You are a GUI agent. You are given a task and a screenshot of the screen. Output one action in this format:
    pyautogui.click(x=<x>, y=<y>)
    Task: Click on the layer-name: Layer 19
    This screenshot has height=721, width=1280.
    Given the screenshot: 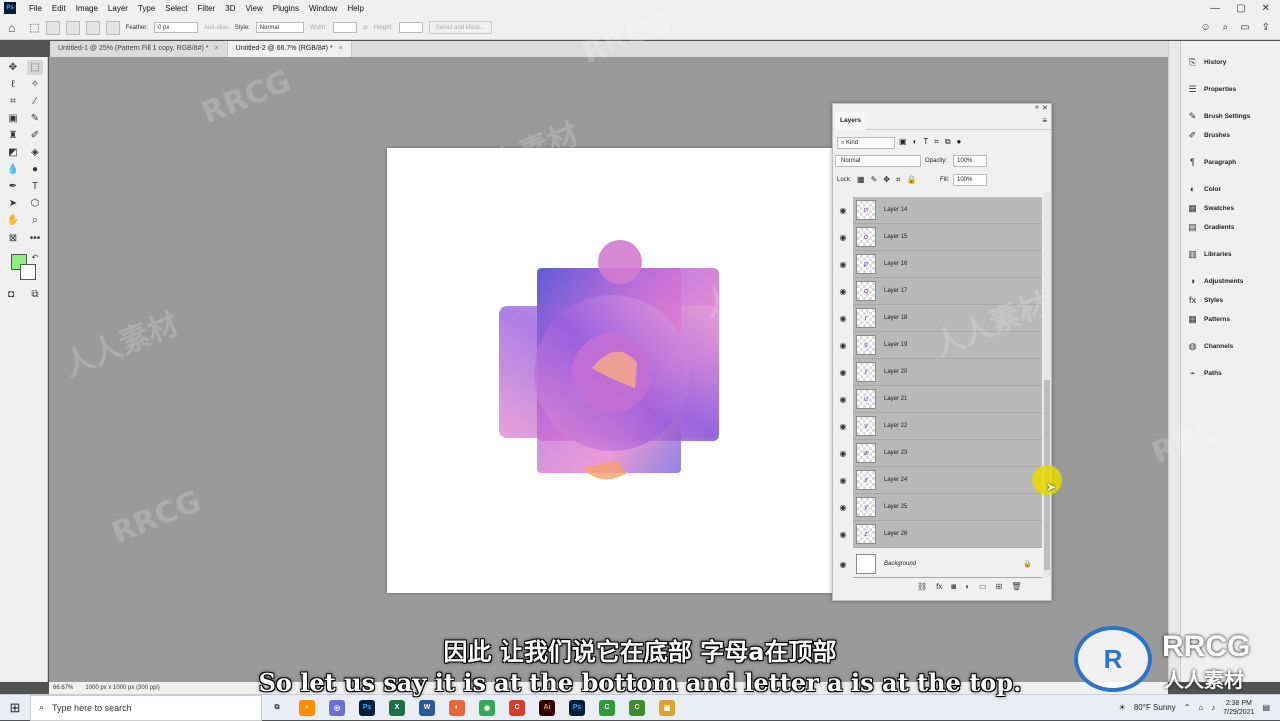 What is the action you would take?
    pyautogui.click(x=895, y=345)
    